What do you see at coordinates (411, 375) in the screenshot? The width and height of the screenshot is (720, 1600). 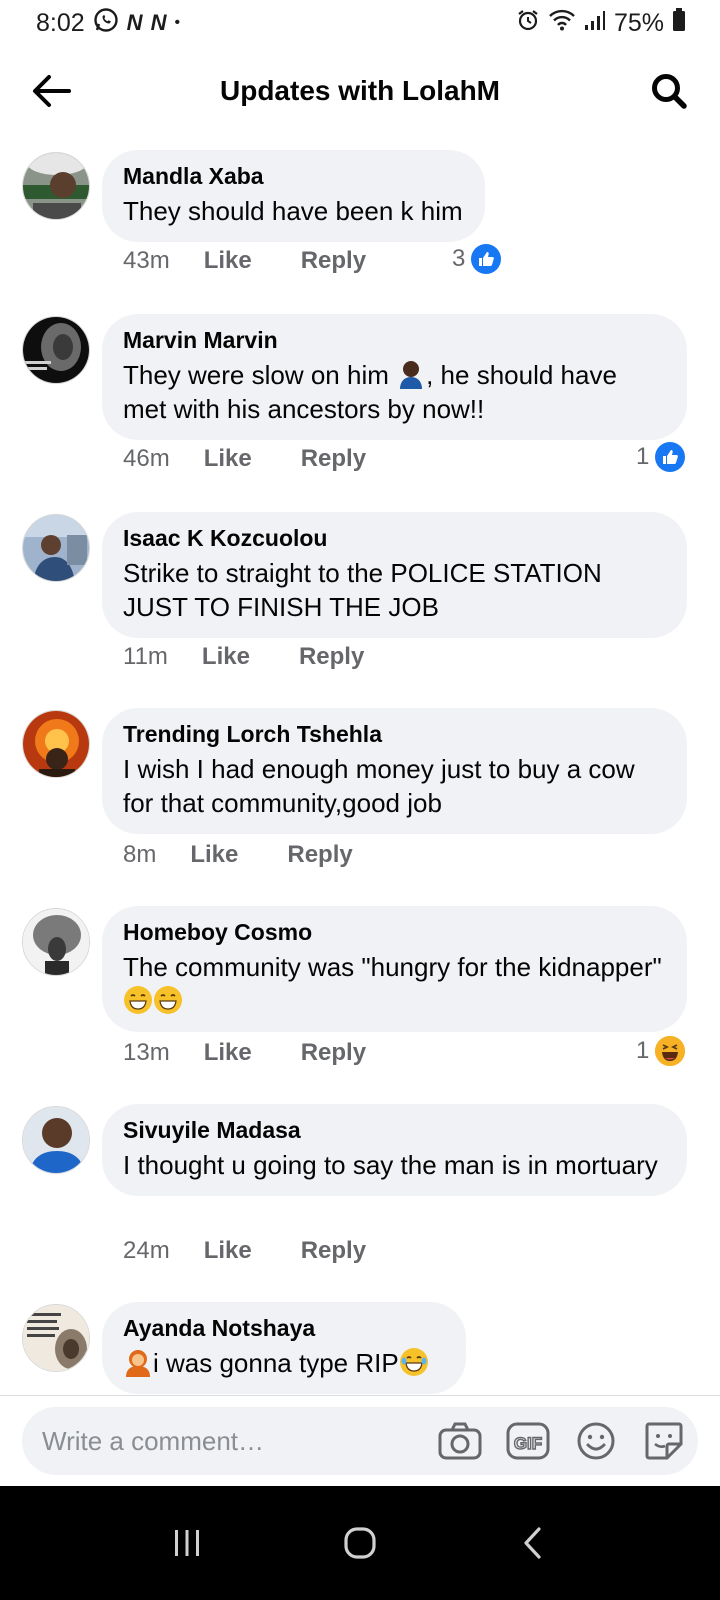 I see `person-emoji-icon` at bounding box center [411, 375].